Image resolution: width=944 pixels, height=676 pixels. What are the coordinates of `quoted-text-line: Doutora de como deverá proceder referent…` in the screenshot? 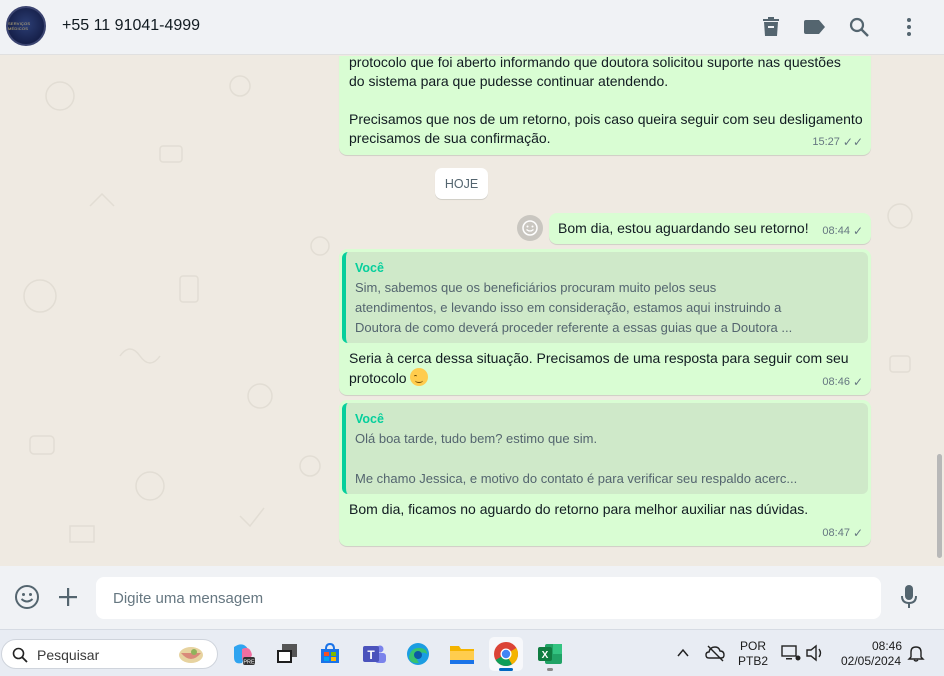 It's located at (574, 327).